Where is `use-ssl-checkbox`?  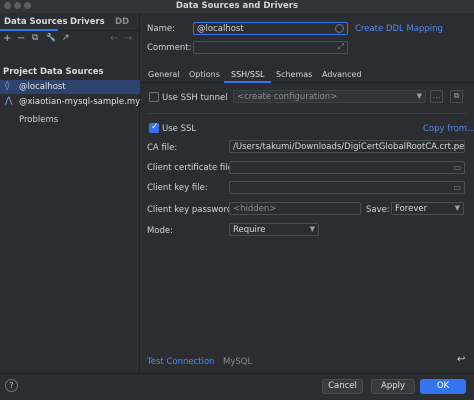
use-ssl-checkbox is located at coordinates (154, 127).